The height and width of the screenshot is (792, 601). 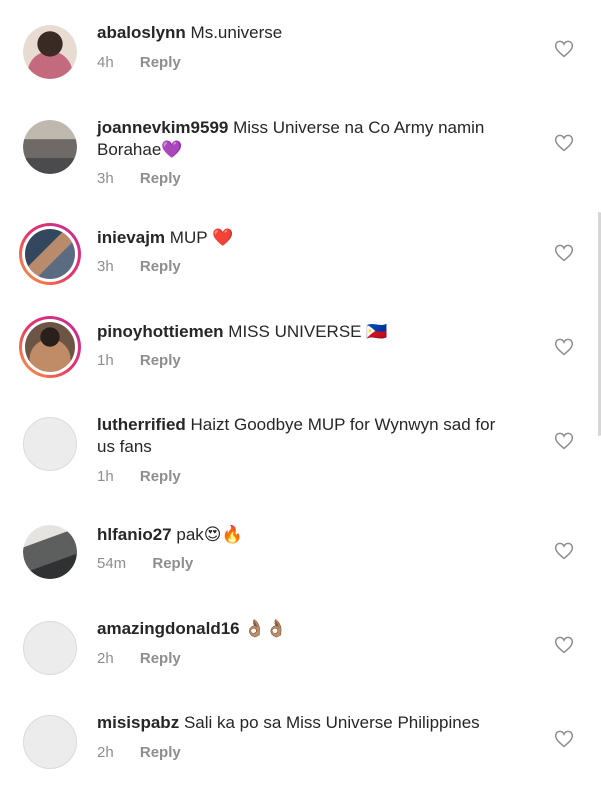 I want to click on comment-username: amazingdonald16, so click(x=168, y=628).